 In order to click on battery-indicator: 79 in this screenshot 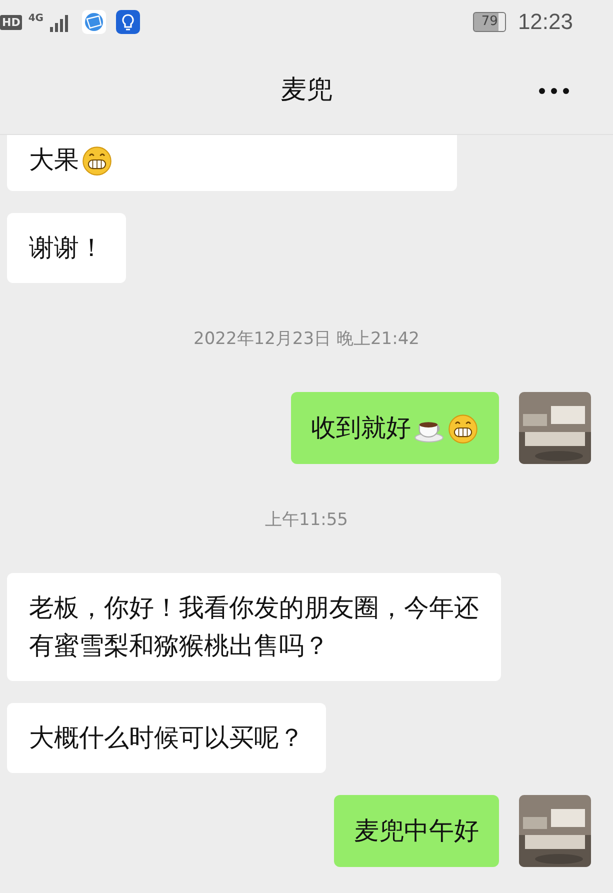, I will do `click(489, 22)`.